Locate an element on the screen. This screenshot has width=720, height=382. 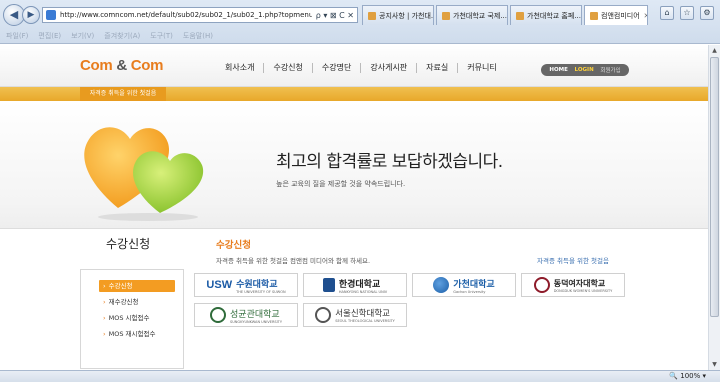
section-link: 자격증 취득을 위한 첫걸음 is located at coordinates (573, 260).